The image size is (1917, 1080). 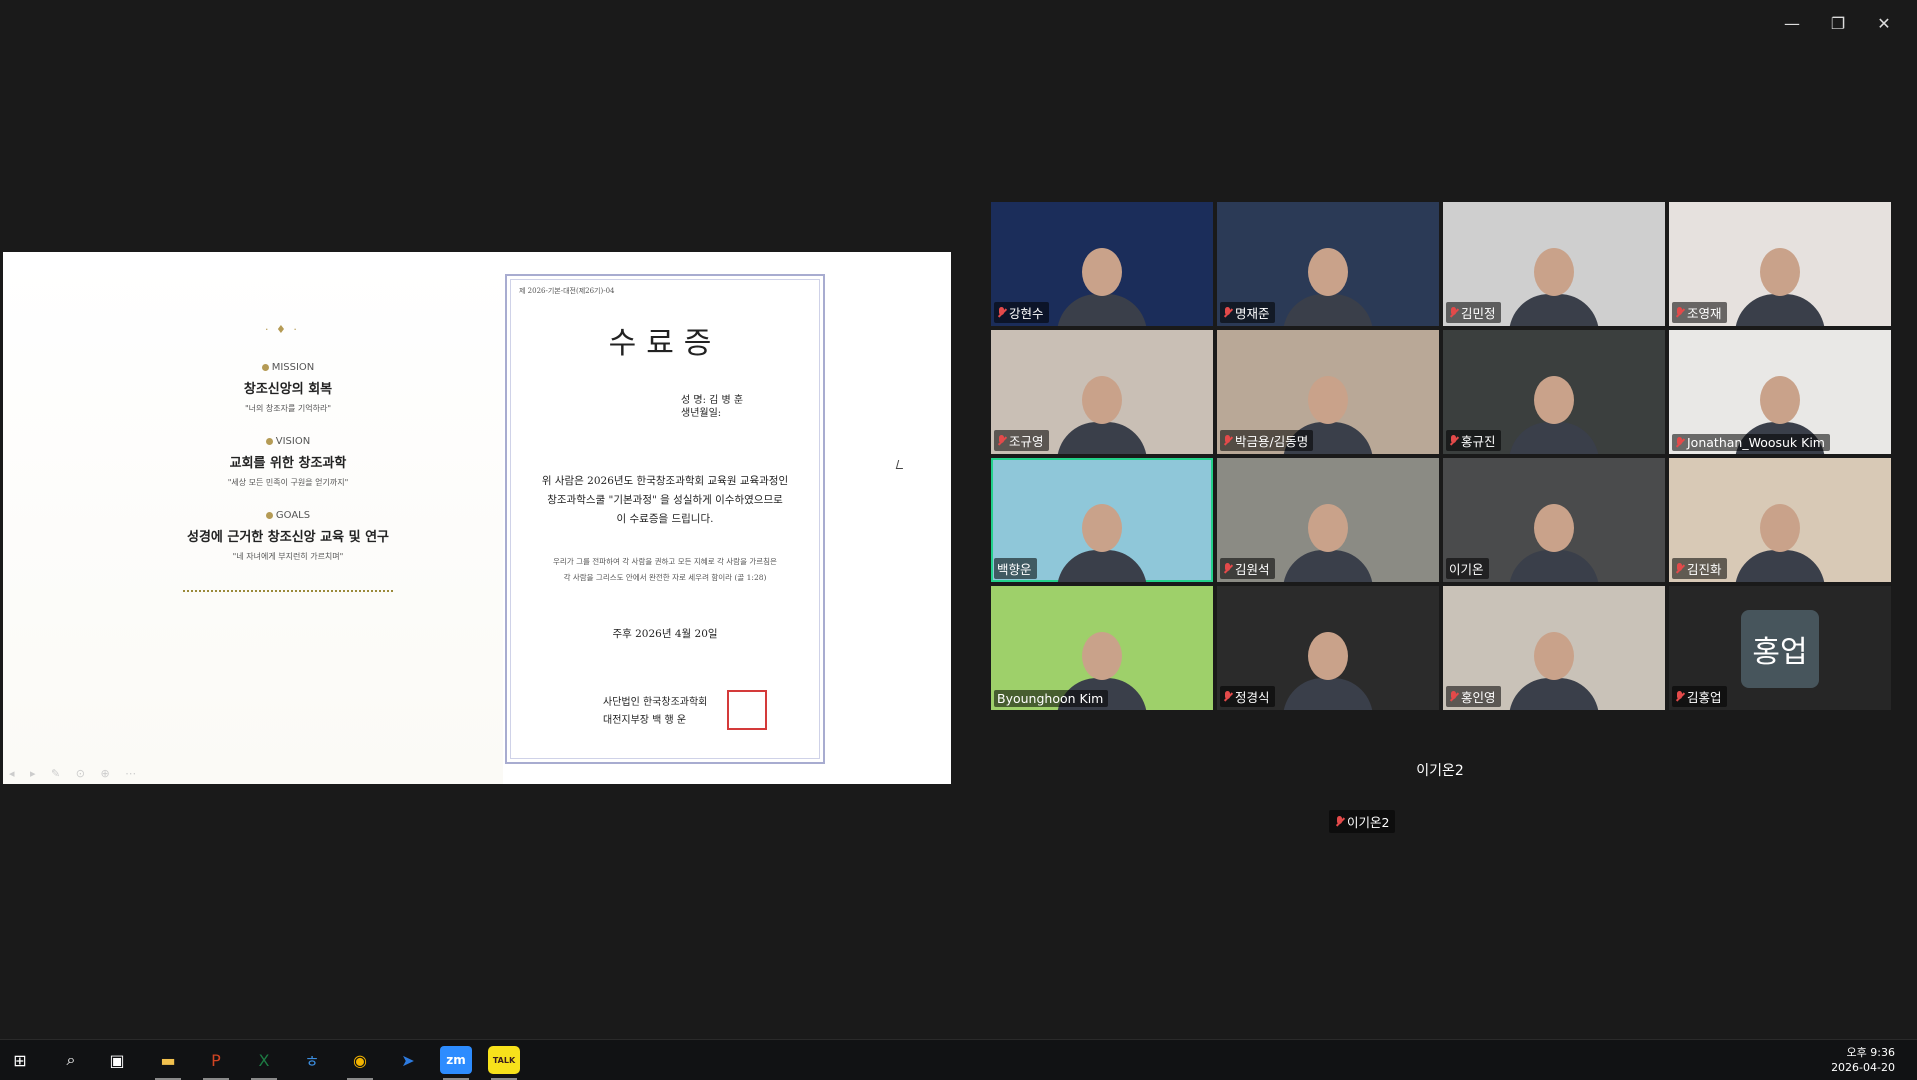 I want to click on participant-tile: 정경식, so click(x=1328, y=648).